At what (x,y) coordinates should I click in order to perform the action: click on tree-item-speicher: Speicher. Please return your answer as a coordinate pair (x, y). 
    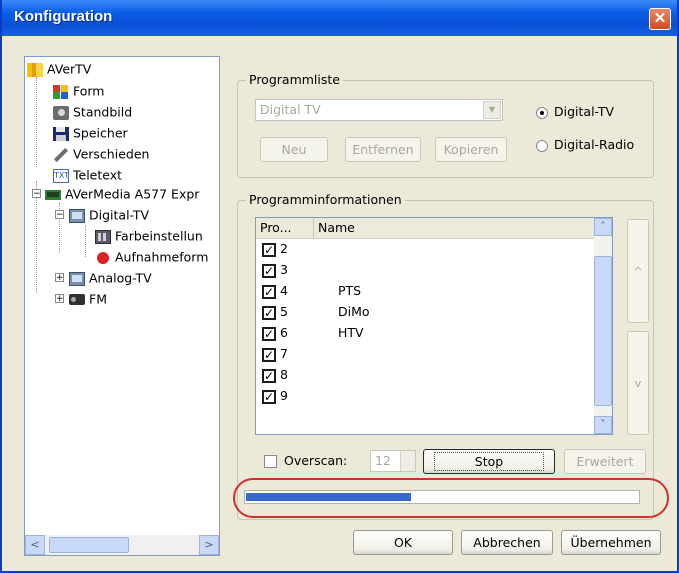
    Looking at the image, I should click on (90, 133).